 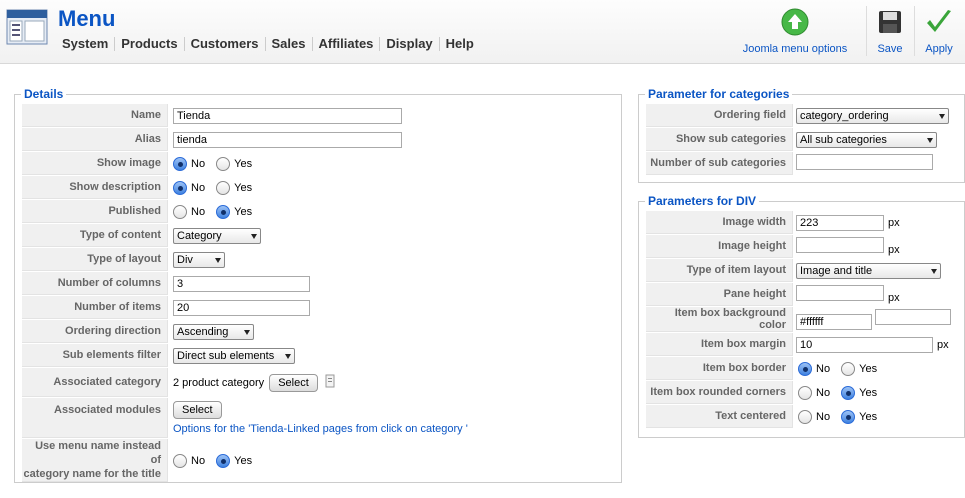 I want to click on nav-display: Display, so click(x=408, y=44).